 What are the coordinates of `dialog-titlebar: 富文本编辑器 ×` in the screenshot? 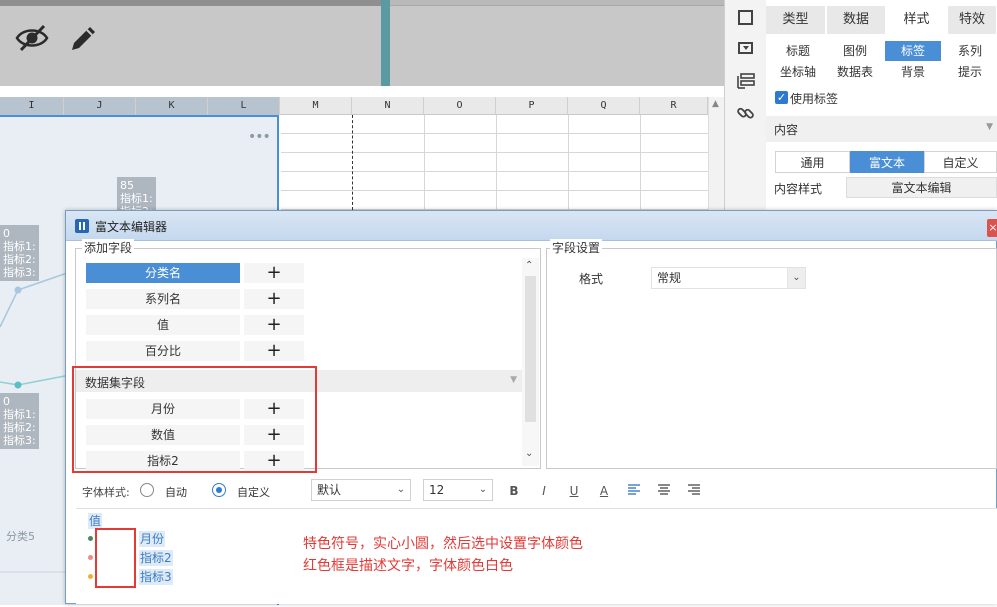 It's located at (531, 226).